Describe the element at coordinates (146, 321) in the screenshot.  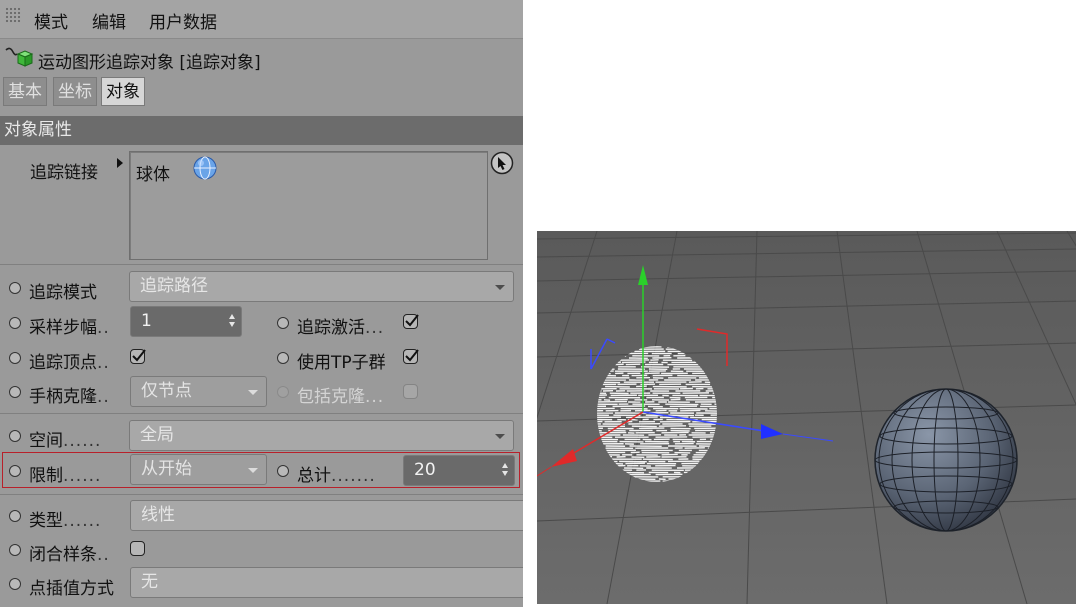
I see `sample-step-value: 1` at that location.